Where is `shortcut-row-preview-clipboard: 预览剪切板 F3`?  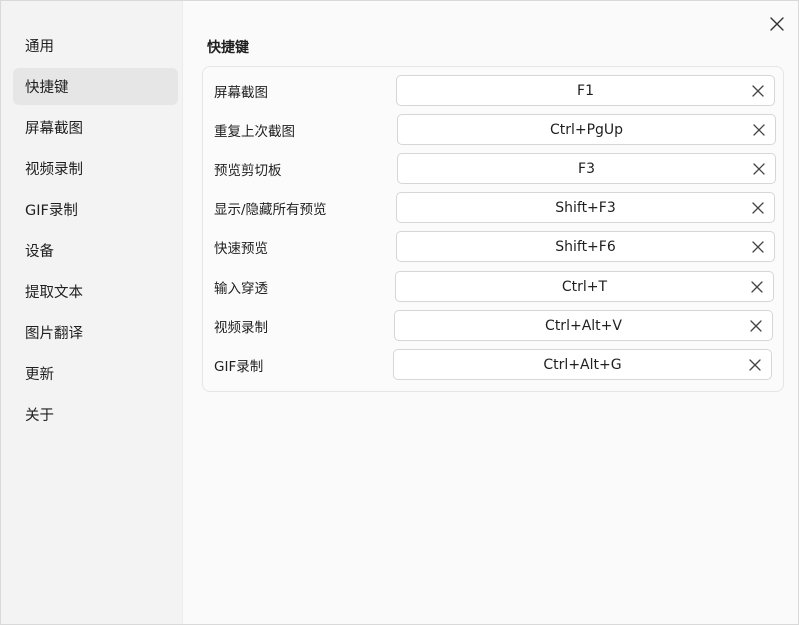 shortcut-row-preview-clipboard: 预览剪切板 F3 is located at coordinates (493, 168).